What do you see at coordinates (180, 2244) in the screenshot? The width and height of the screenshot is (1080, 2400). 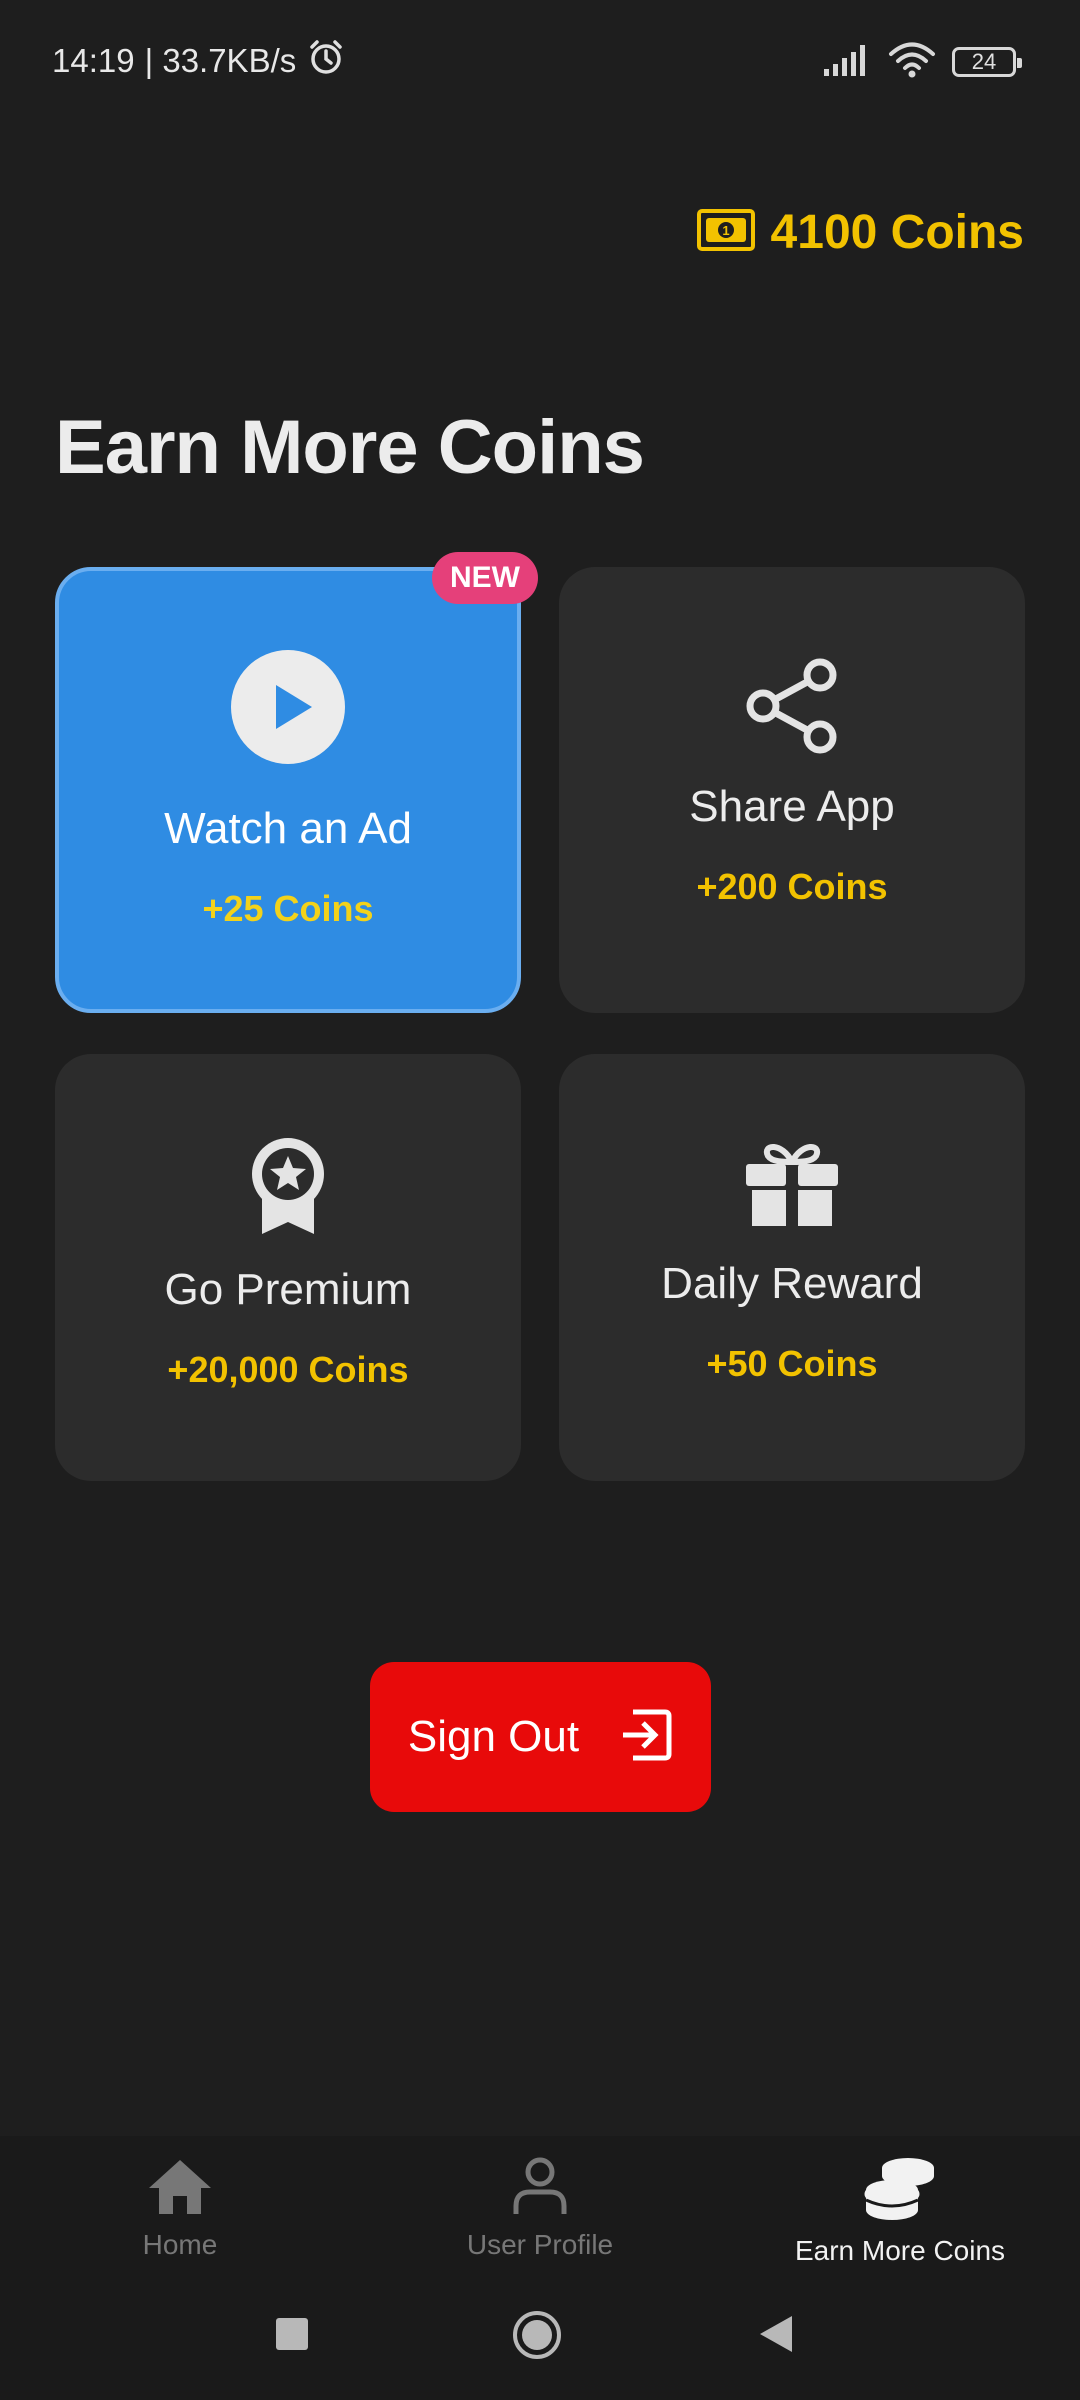 I see `nav-label: Home` at bounding box center [180, 2244].